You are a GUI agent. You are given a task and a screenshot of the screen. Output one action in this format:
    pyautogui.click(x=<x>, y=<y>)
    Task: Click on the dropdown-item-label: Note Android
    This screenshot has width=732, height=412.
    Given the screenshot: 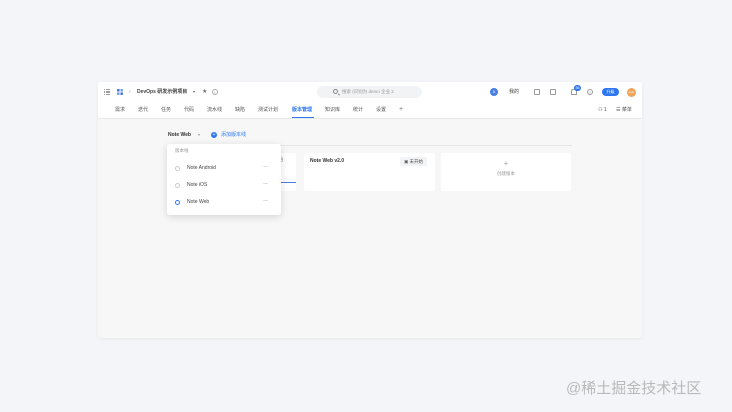 What is the action you would take?
    pyautogui.click(x=201, y=168)
    